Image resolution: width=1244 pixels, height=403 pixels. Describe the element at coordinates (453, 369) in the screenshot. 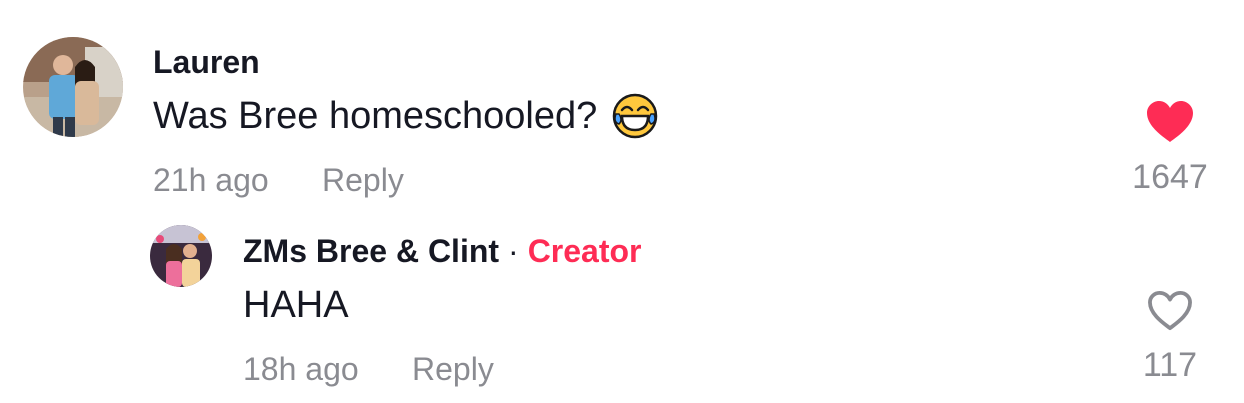

I see `reply-reply-button: Reply` at that location.